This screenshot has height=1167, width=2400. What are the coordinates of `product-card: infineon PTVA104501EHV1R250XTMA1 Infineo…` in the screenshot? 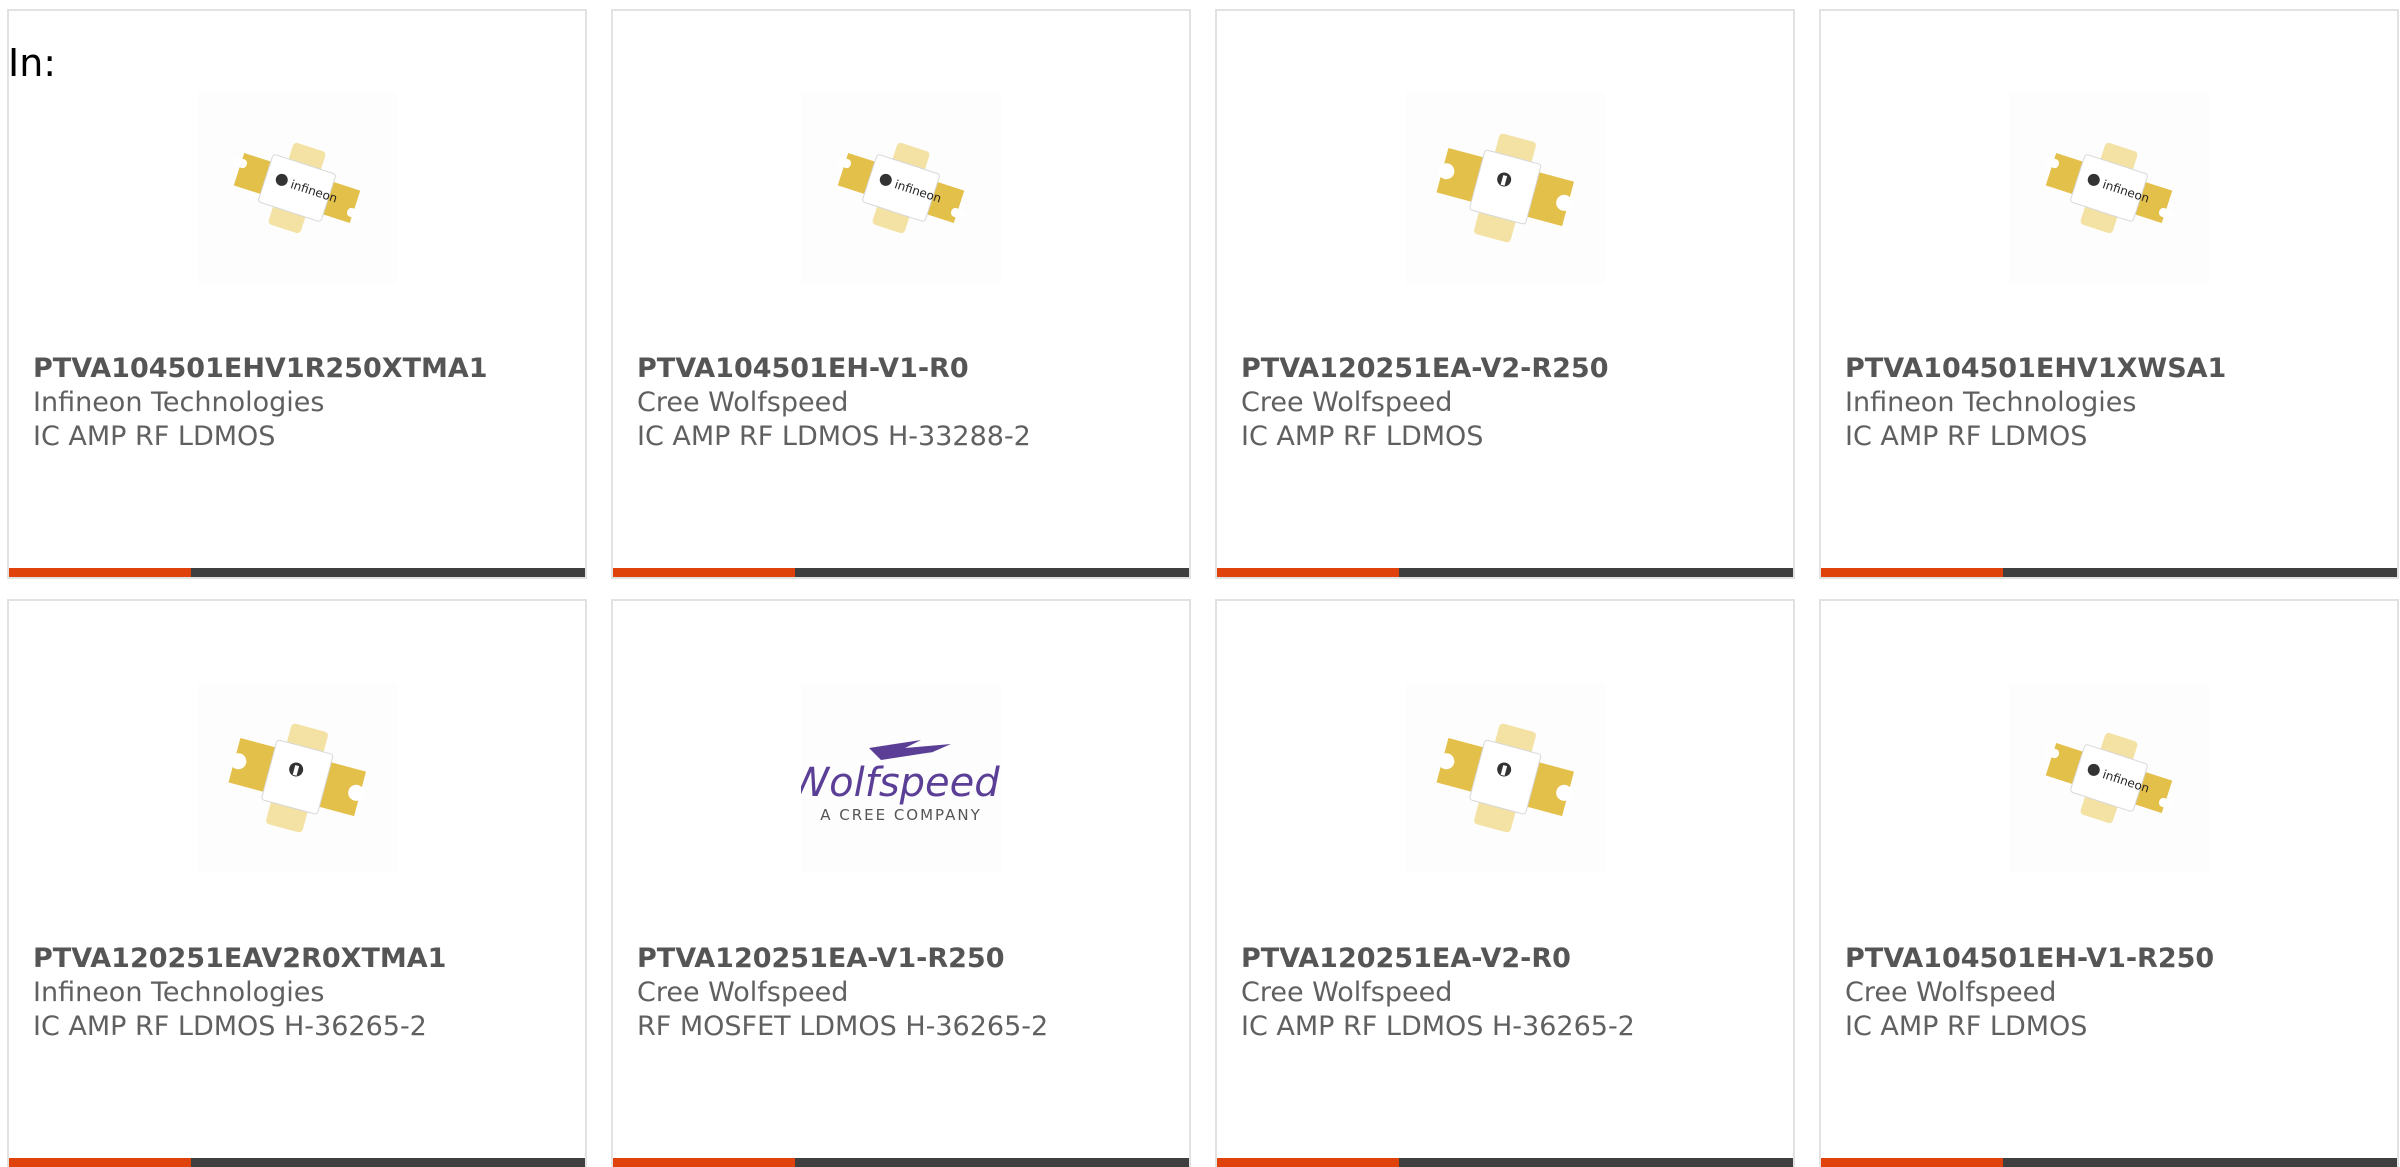 It's located at (297, 294).